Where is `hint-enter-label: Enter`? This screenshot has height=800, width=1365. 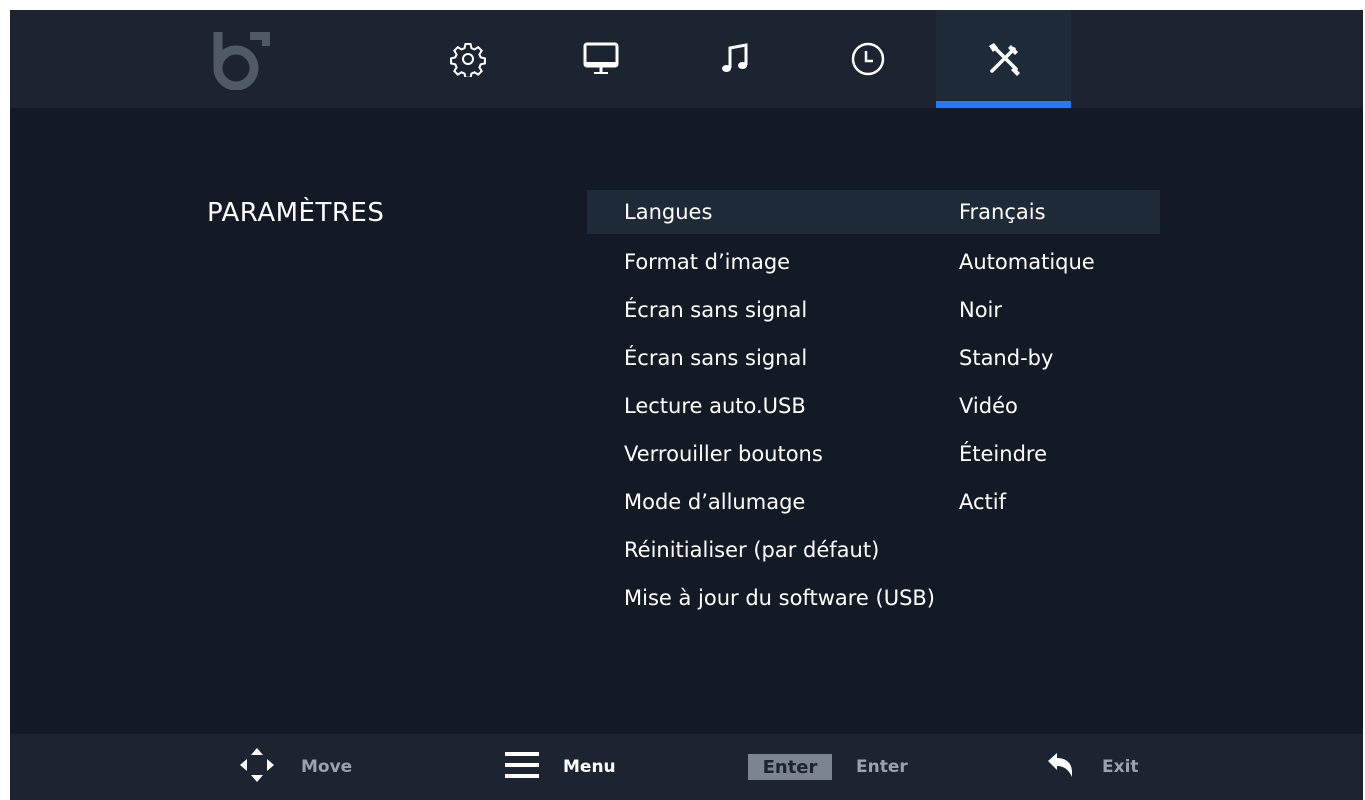
hint-enter-label: Enter is located at coordinates (882, 767).